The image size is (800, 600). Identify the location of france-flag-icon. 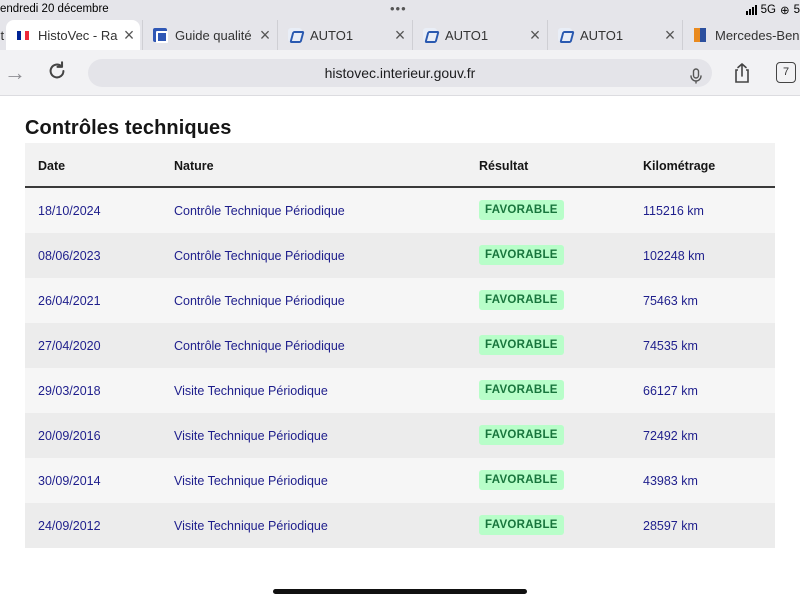
(23, 35).